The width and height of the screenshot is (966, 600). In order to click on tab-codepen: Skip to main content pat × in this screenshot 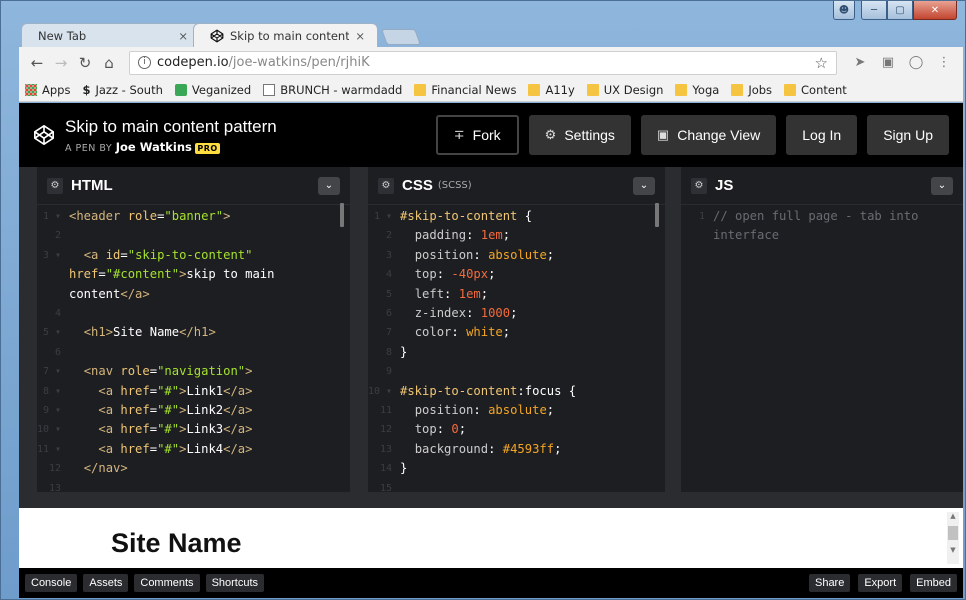, I will do `click(285, 35)`.